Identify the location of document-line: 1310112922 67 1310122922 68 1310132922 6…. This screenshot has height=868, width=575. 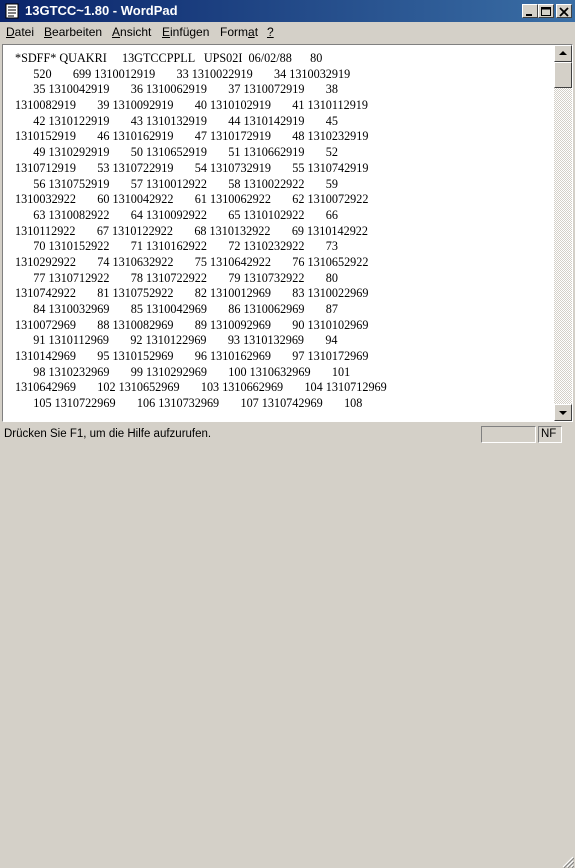
(280, 232).